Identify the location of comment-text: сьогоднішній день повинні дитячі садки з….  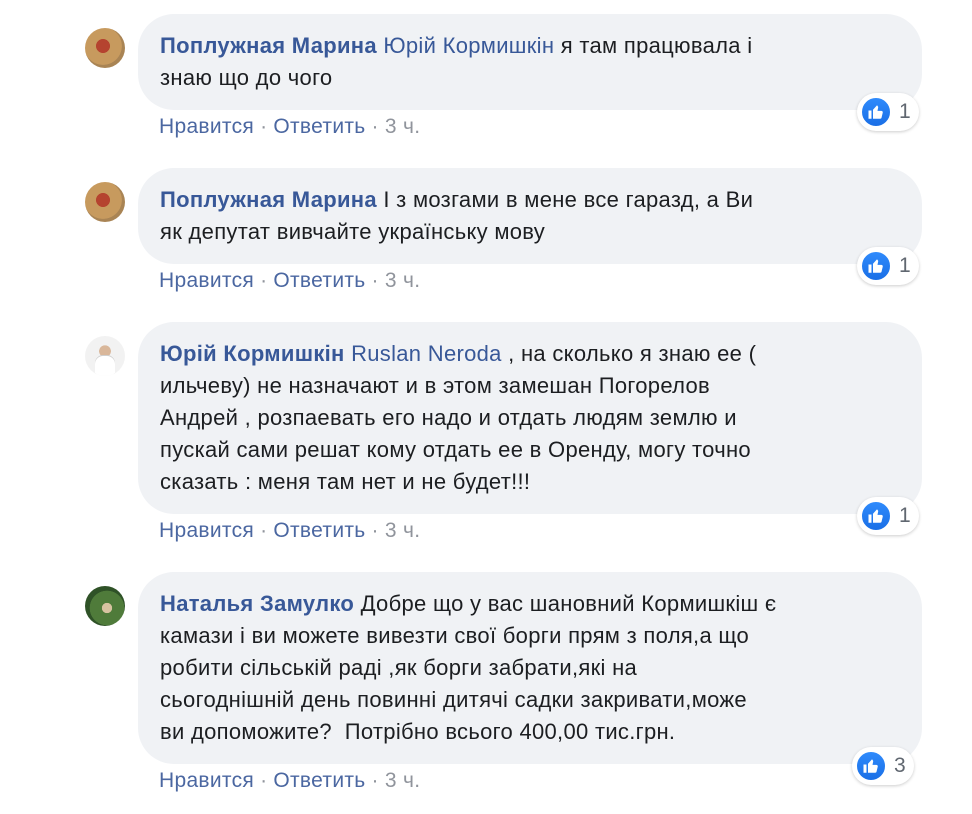
(453, 699).